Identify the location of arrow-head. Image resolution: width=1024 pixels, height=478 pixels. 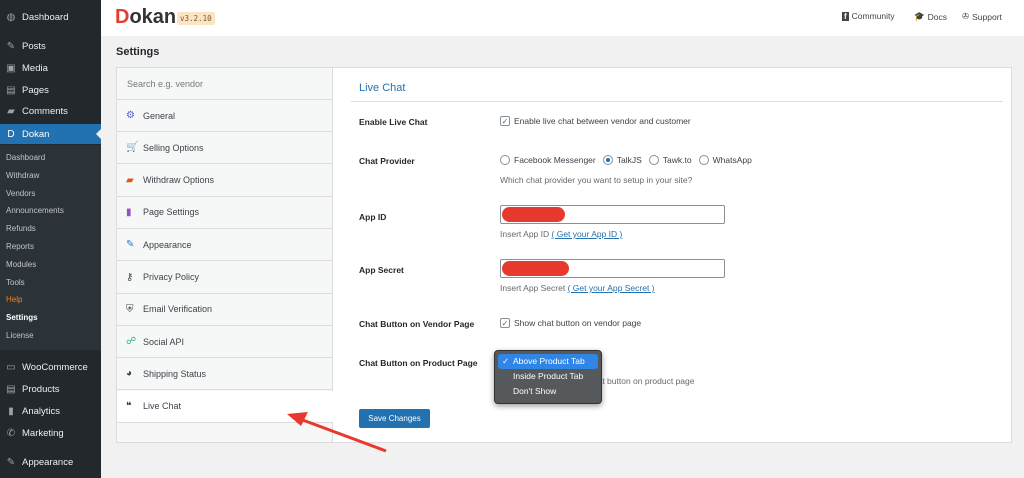
(297, 419).